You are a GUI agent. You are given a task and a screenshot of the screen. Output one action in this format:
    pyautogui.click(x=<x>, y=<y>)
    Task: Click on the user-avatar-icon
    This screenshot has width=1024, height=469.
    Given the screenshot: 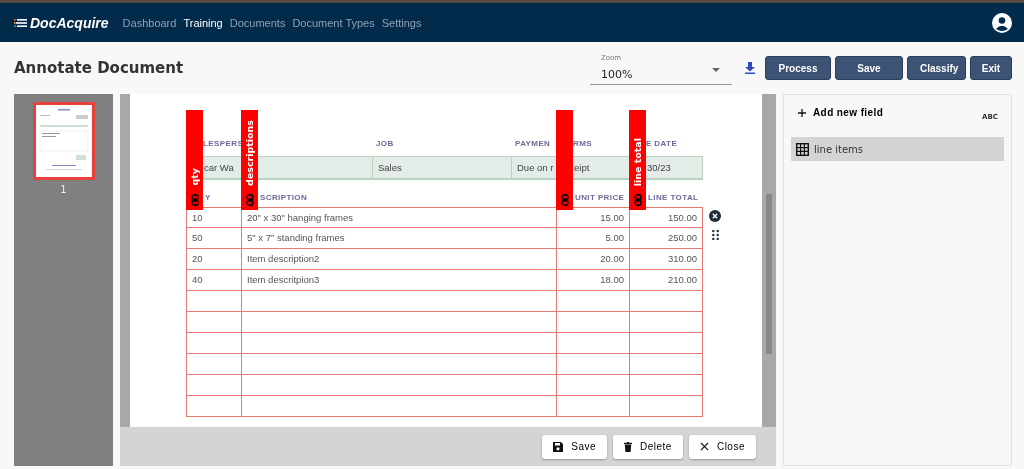 What is the action you would take?
    pyautogui.click(x=1002, y=22)
    